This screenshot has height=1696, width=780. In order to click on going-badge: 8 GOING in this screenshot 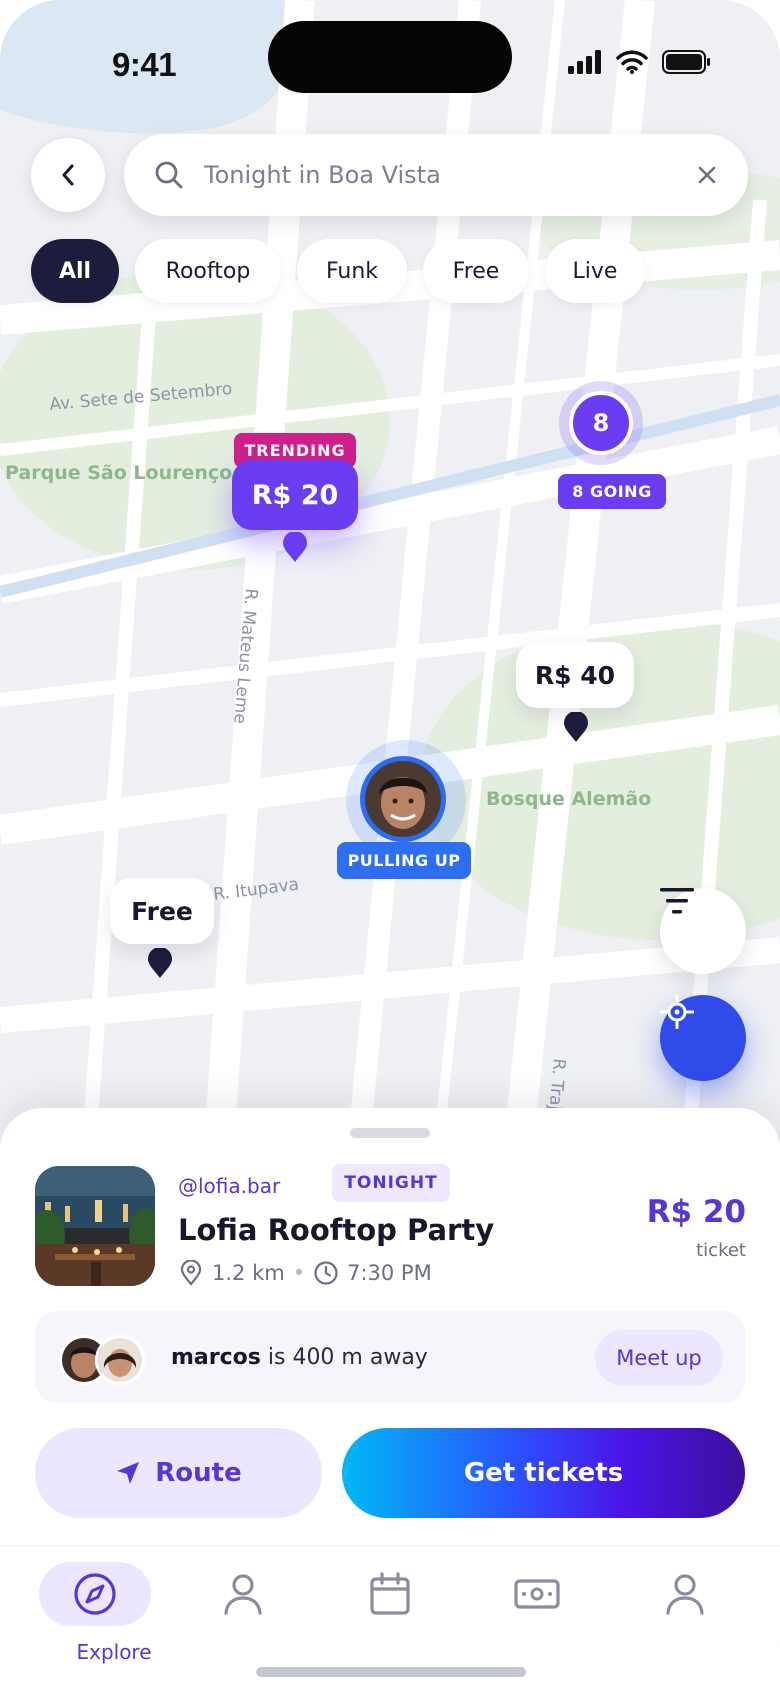, I will do `click(612, 491)`.